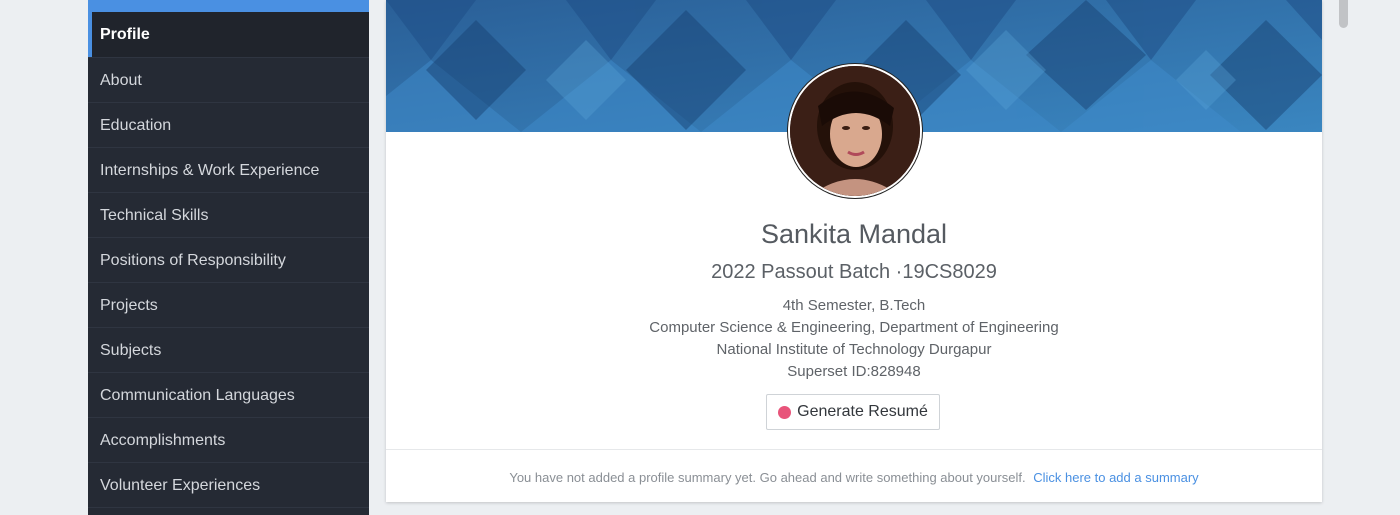 Image resolution: width=1400 pixels, height=515 pixels. What do you see at coordinates (228, 6) in the screenshot?
I see `sidebar-accent-bar` at bounding box center [228, 6].